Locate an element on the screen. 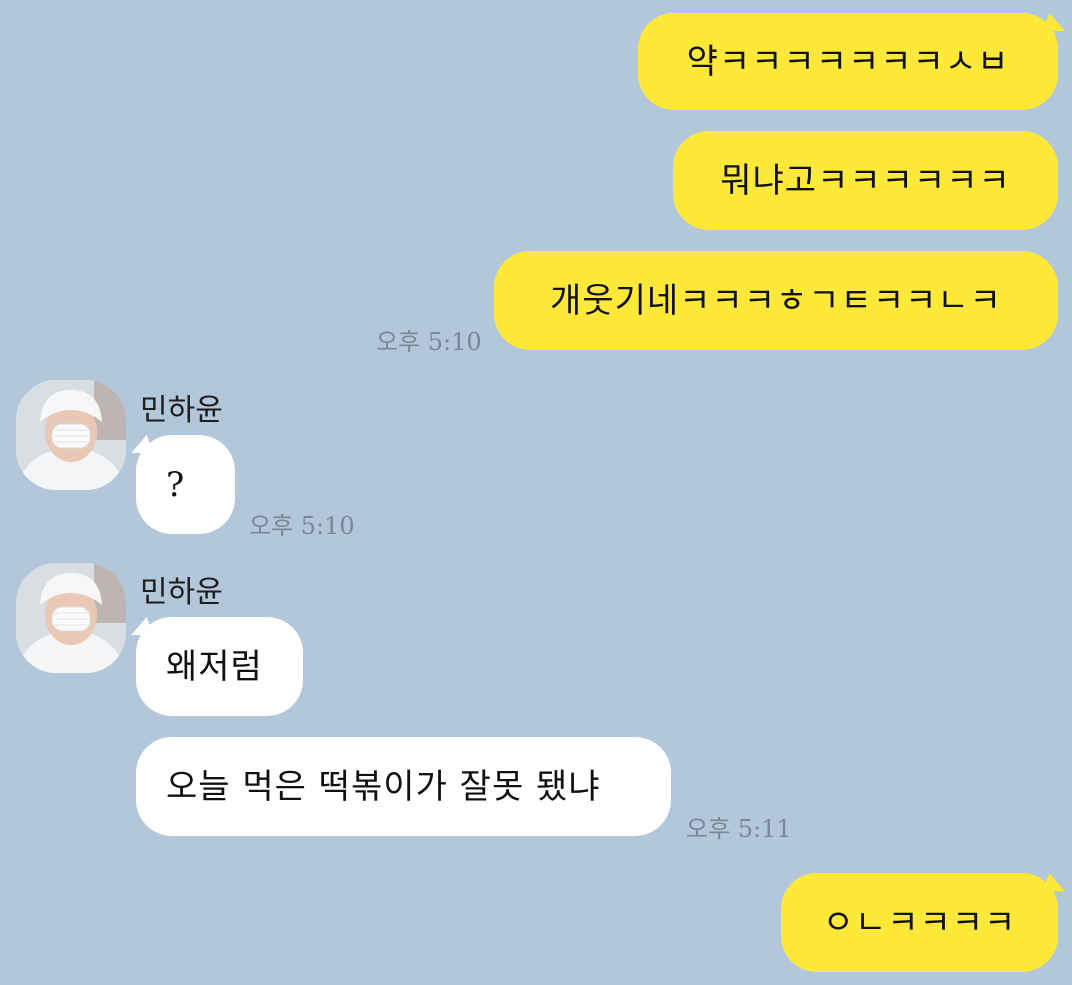  my-message-bubble: 뭐냐고ㅋㅋㅋㅋㅋㅋ is located at coordinates (865, 180).